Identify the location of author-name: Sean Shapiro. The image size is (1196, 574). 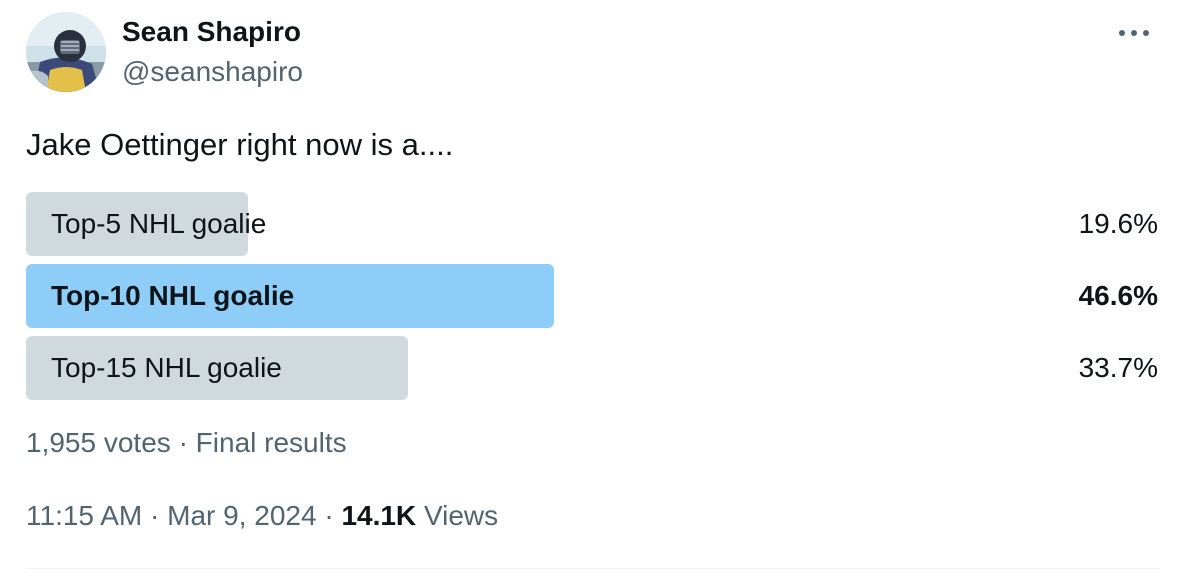
(211, 32).